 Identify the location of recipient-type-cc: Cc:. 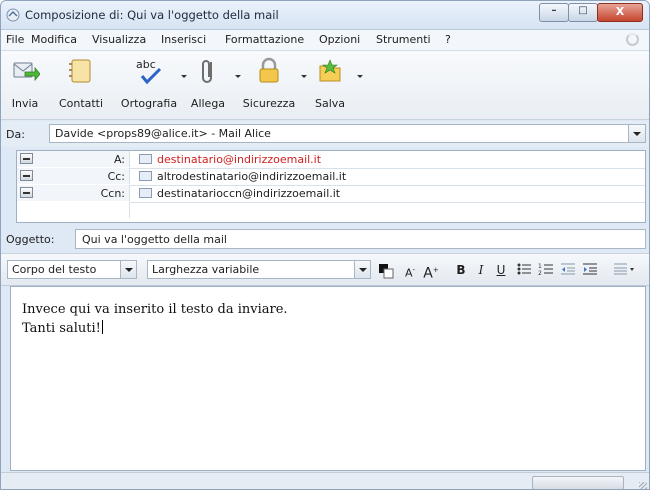
(73, 176).